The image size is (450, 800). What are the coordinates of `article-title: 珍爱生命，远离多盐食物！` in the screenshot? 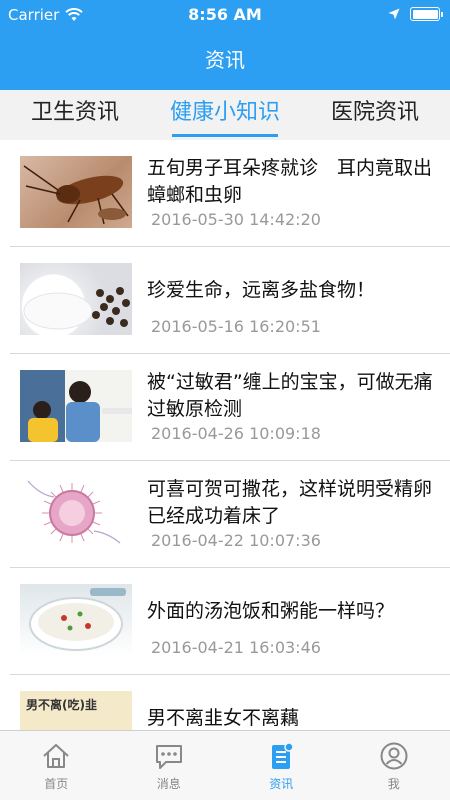 It's located at (261, 290).